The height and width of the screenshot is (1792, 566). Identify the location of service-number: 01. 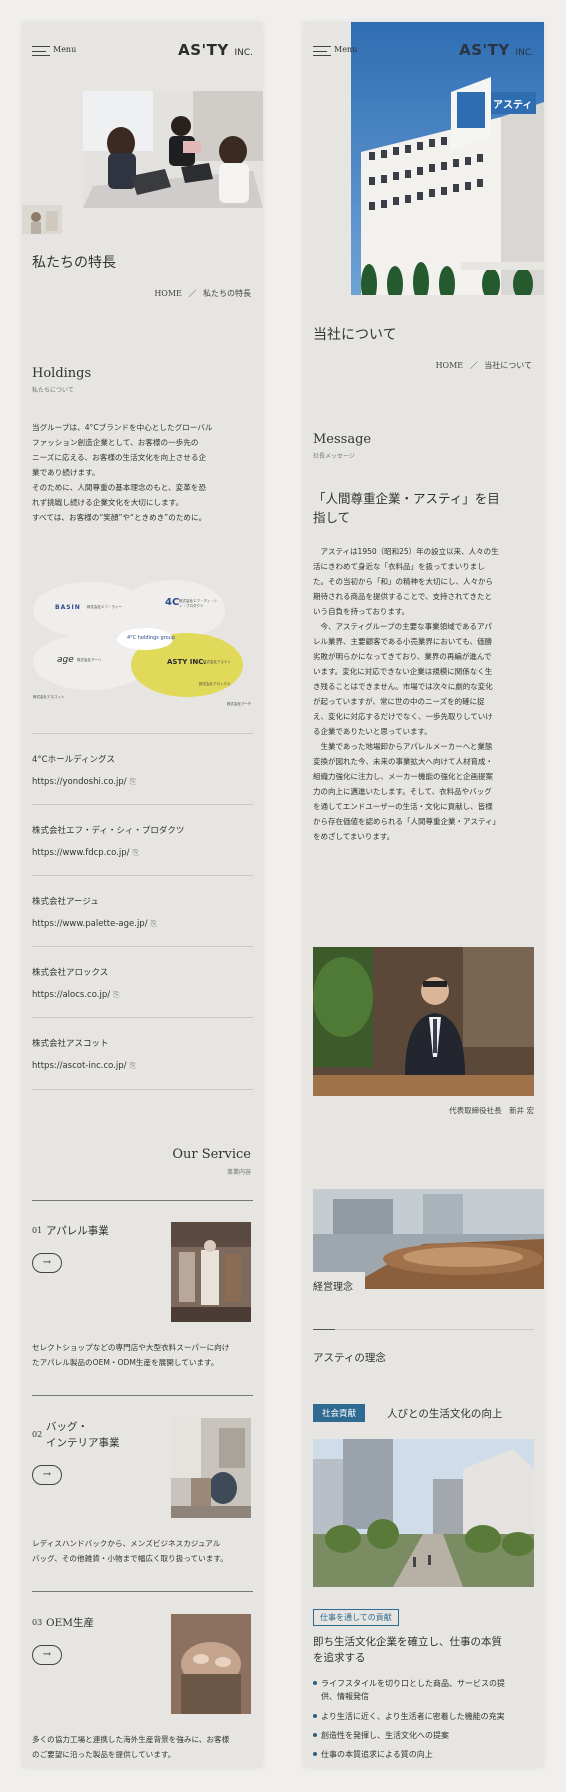
(37, 1230).